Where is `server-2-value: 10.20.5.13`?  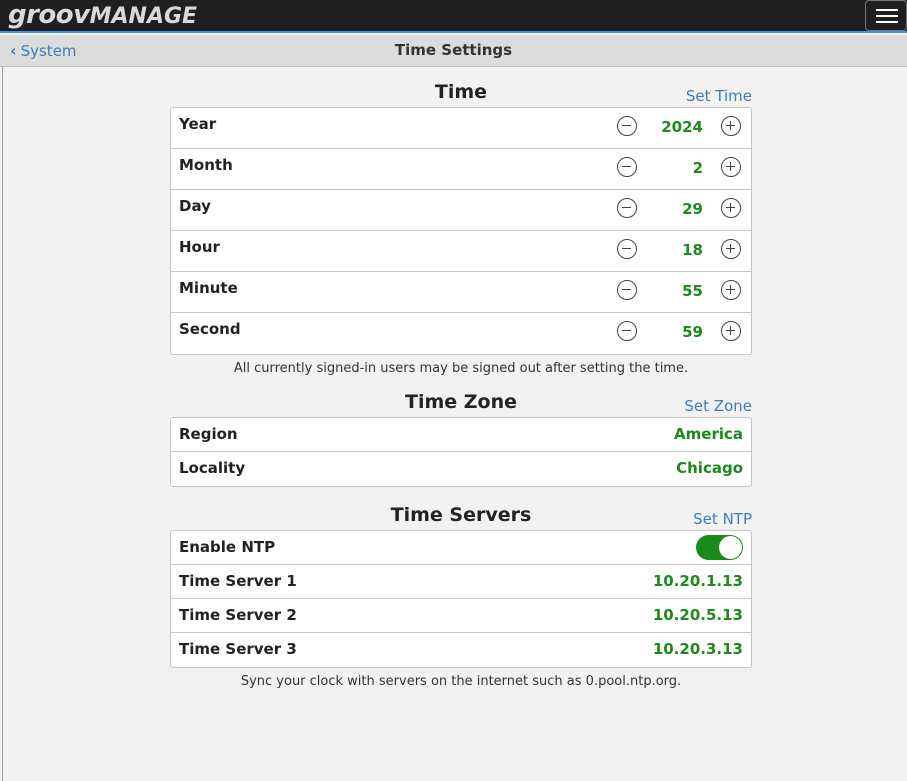
server-2-value: 10.20.5.13 is located at coordinates (697, 615).